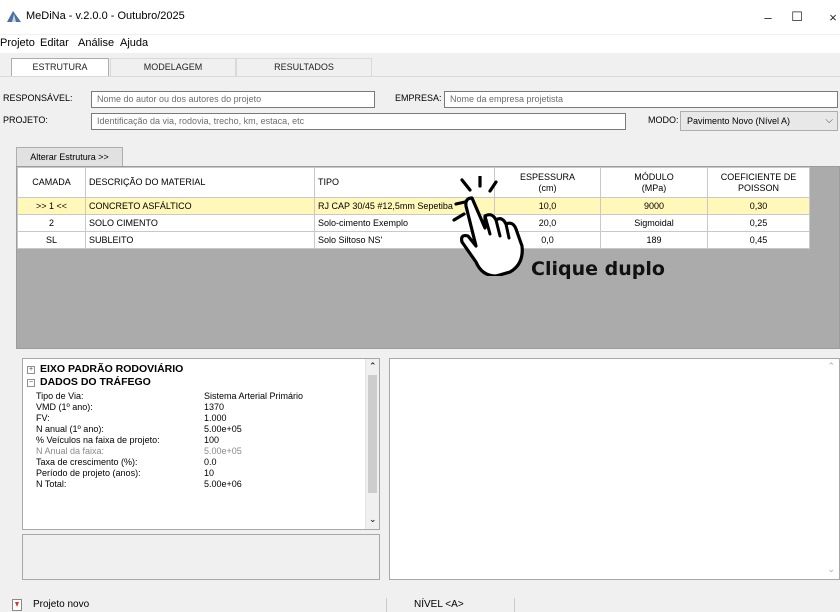 This screenshot has width=840, height=612. I want to click on prop-n-anual: N anual (1º ano): 5.00e+05, so click(201, 429).